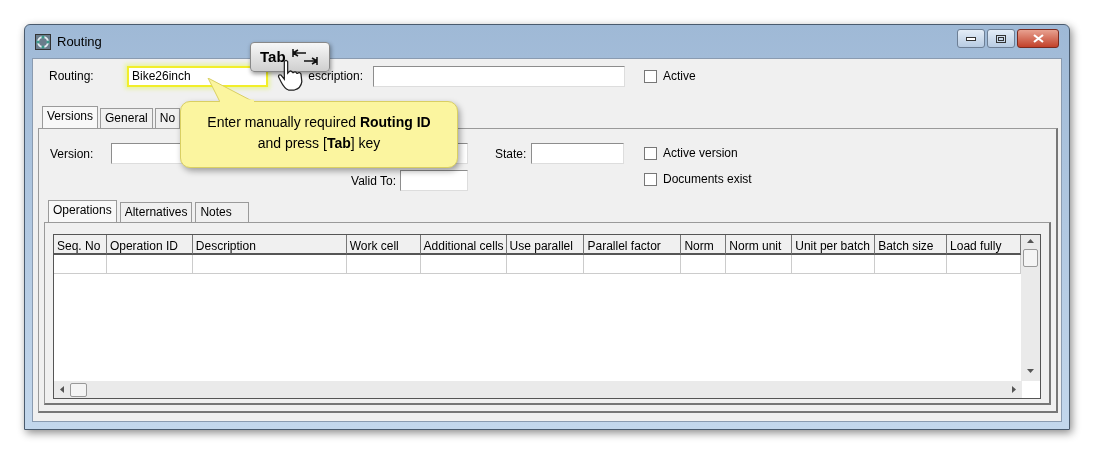 The height and width of the screenshot is (452, 1093). Describe the element at coordinates (707, 179) in the screenshot. I see `checkbox-label: Documents exist` at that location.